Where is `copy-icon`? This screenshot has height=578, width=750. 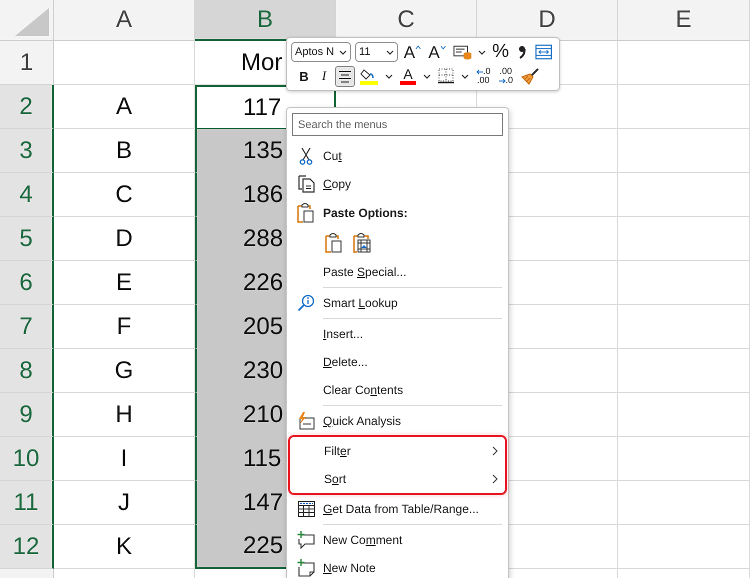
copy-icon is located at coordinates (306, 184).